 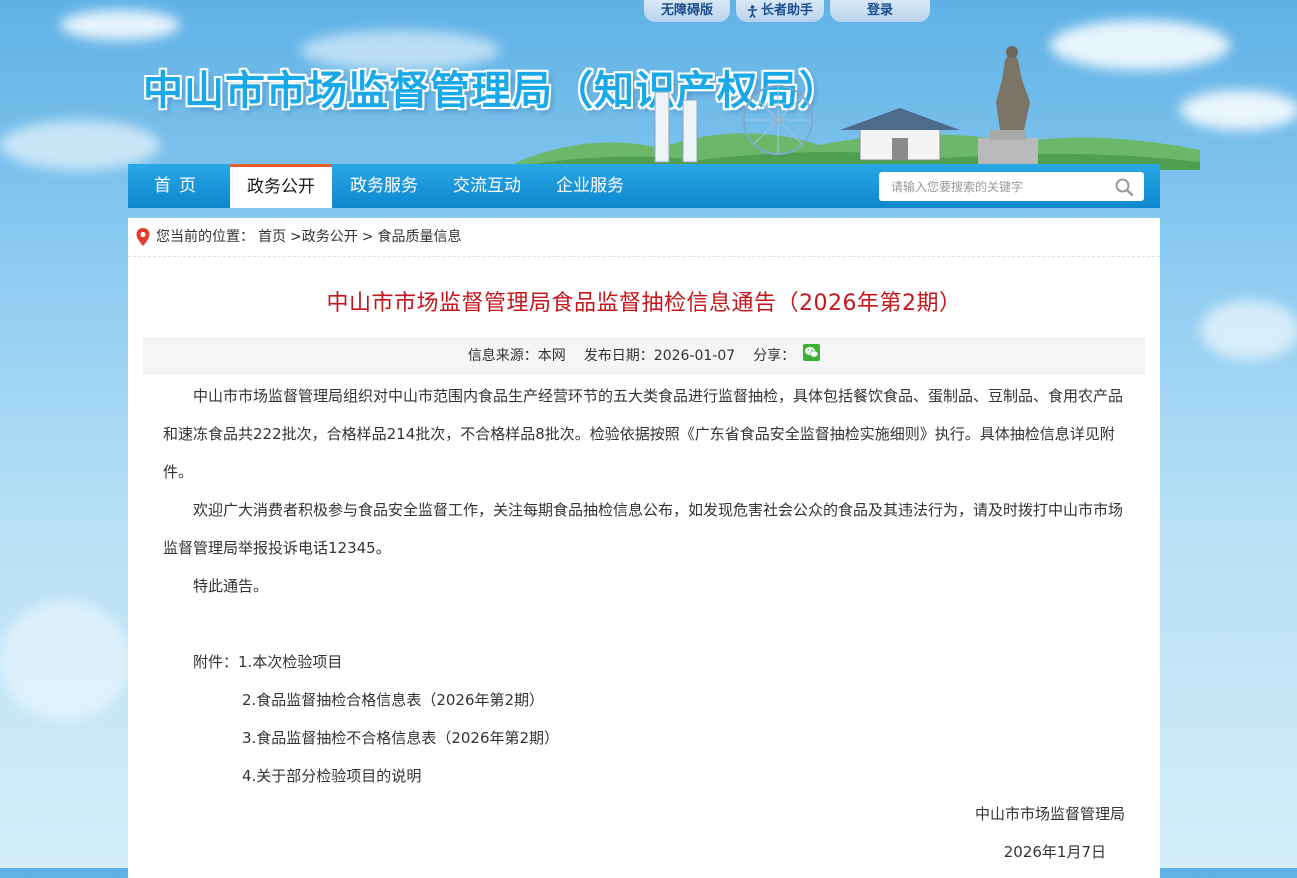 I want to click on city-skyline-illustration, so click(x=850, y=108).